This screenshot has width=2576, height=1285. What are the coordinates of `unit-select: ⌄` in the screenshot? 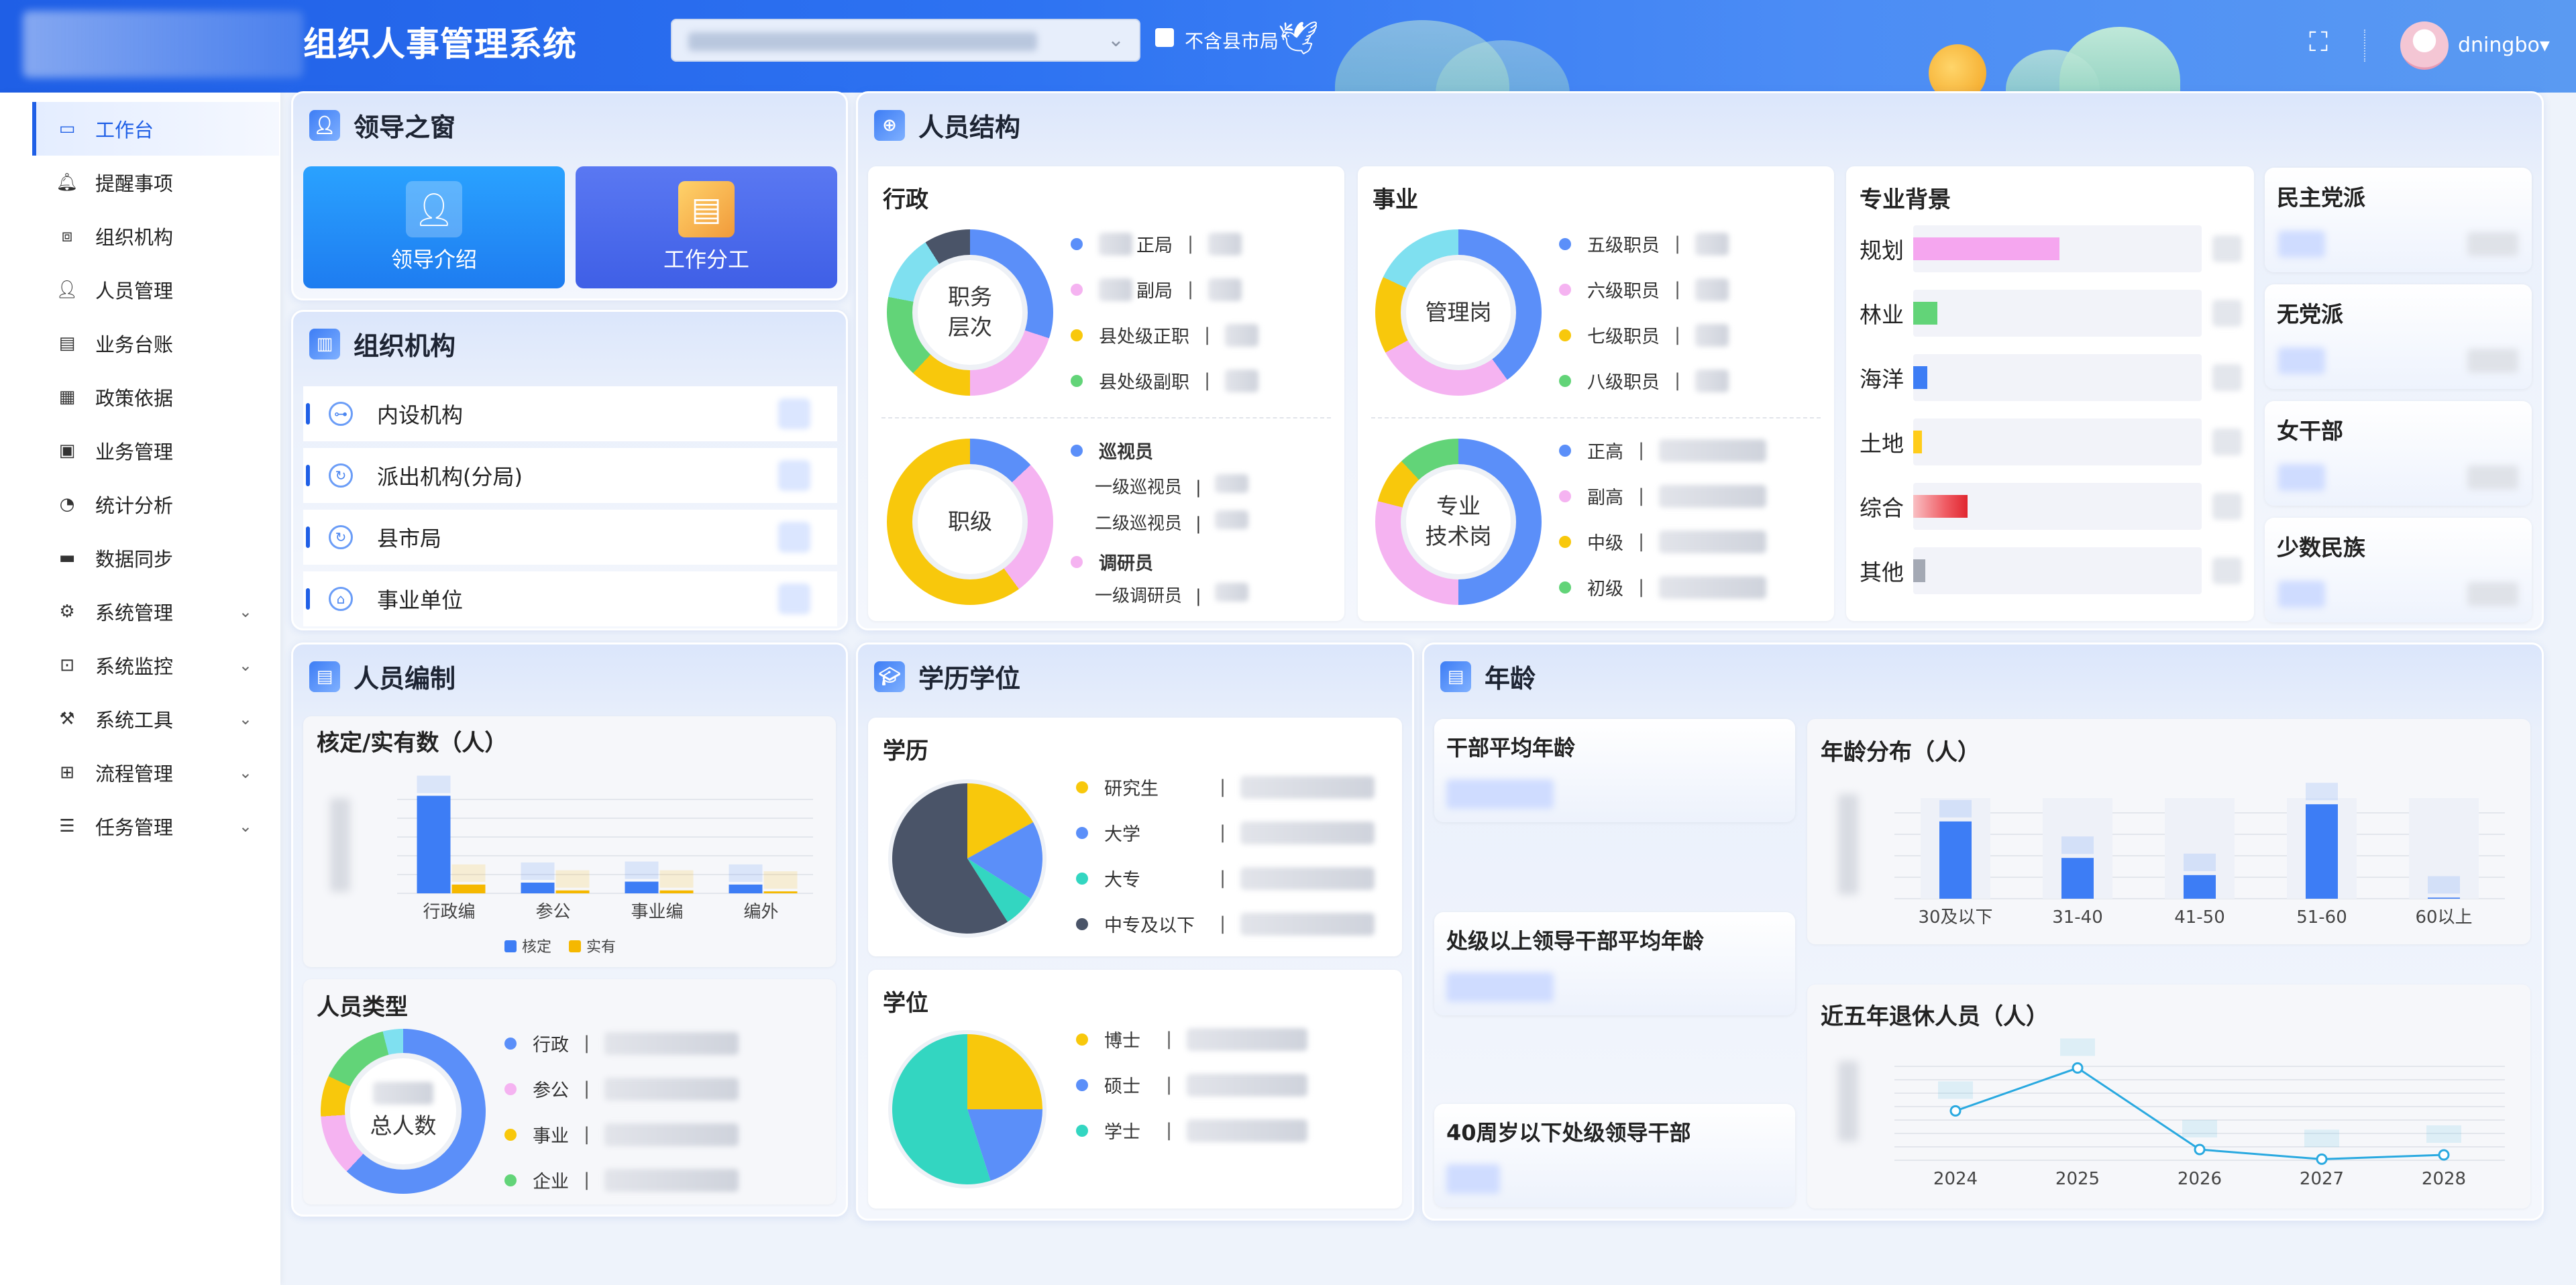 It's located at (905, 40).